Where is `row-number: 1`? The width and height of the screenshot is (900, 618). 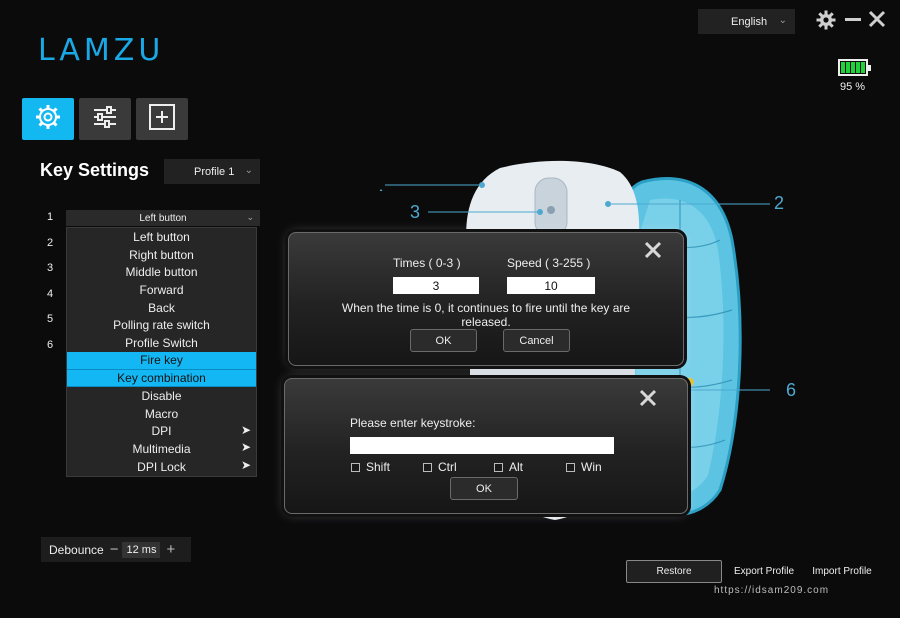
row-number: 1 is located at coordinates (50, 217).